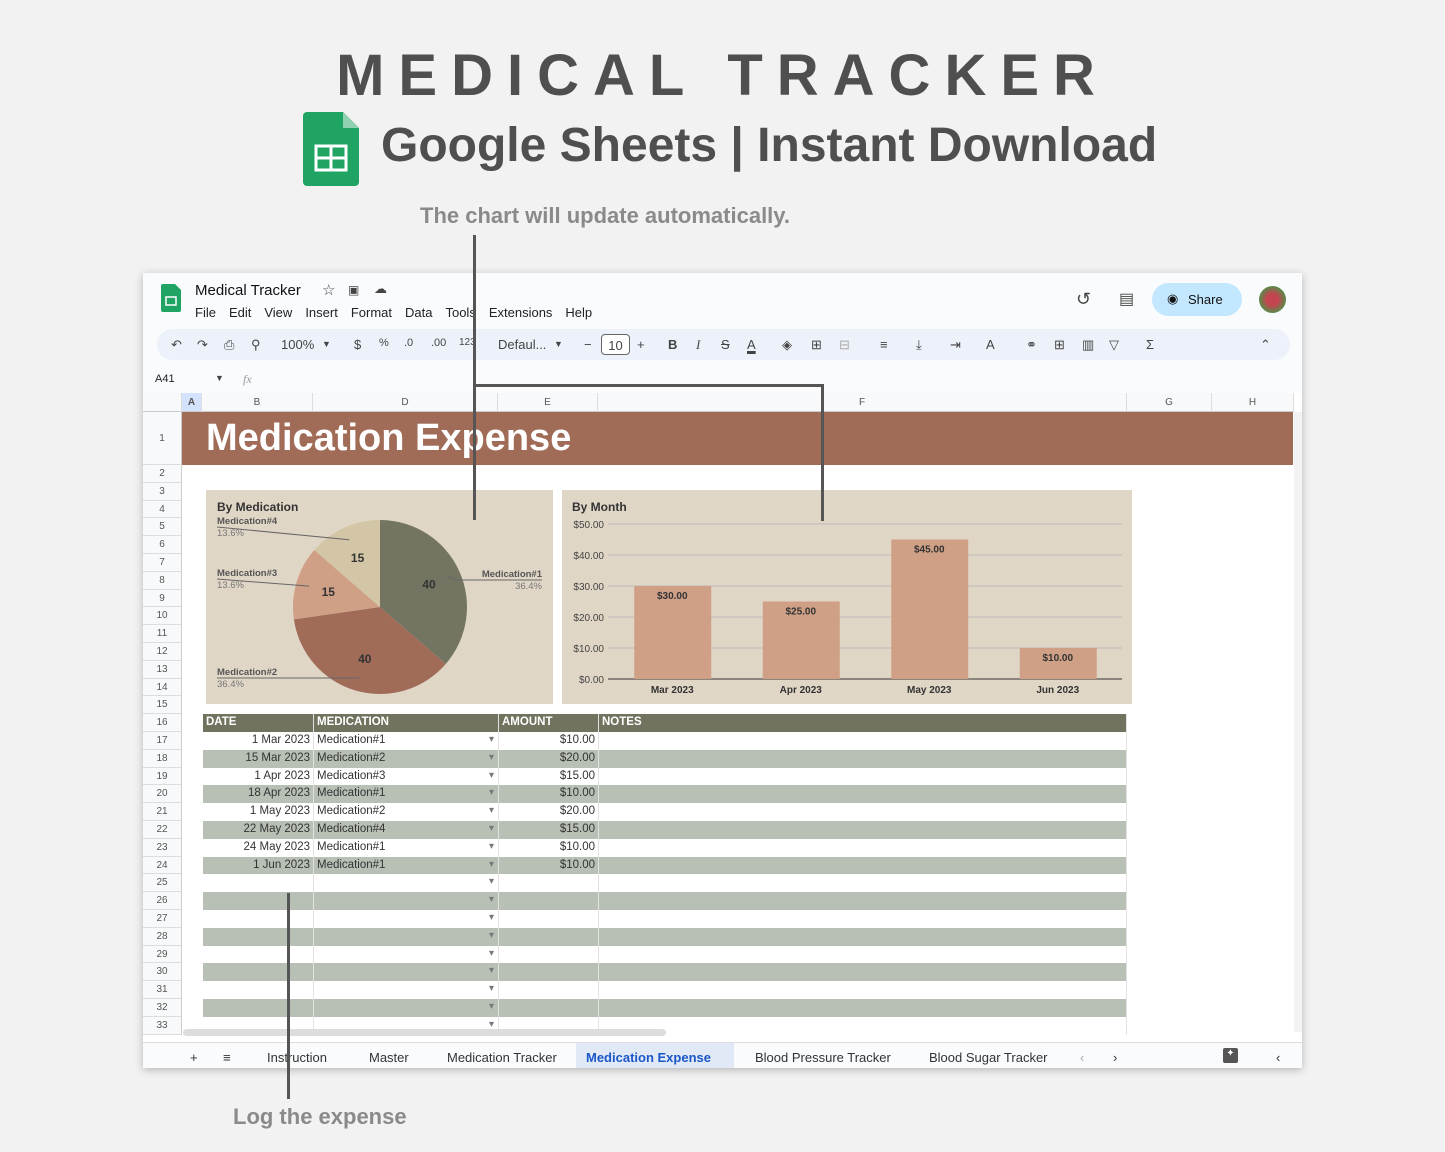 This screenshot has width=1445, height=1152. I want to click on row-header: 18, so click(162, 758).